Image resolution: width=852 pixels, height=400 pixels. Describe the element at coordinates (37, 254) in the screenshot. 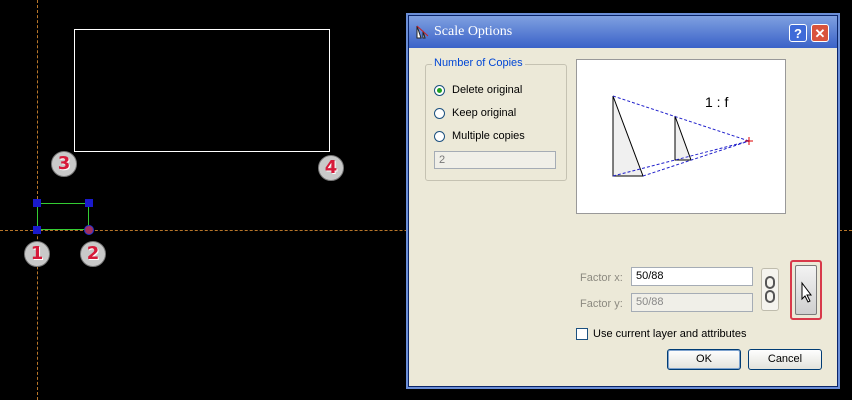

I see `step-badge-1: 1` at that location.